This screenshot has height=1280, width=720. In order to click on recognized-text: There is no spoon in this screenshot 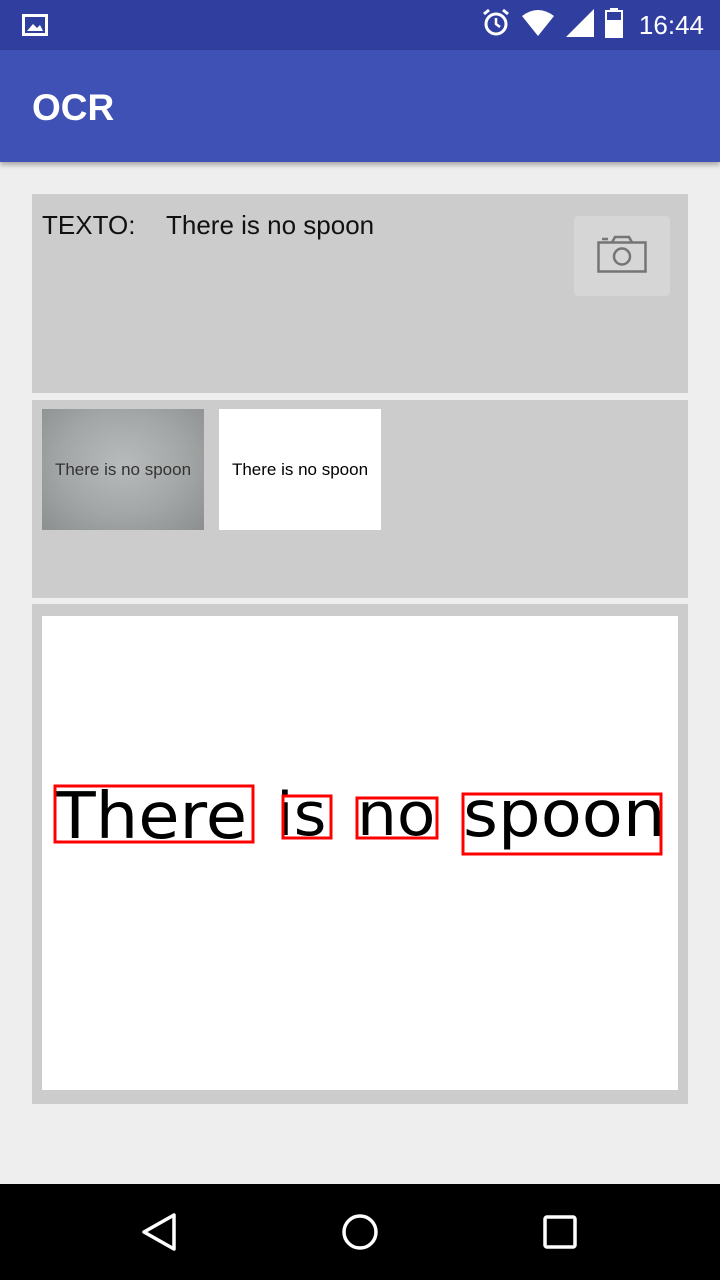, I will do `click(270, 225)`.